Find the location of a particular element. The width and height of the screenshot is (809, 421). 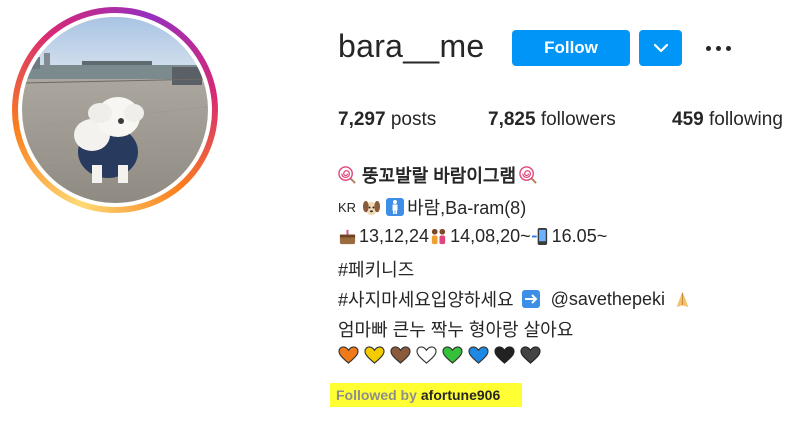

full-name-text: 뚱꼬발랄 바람이그램 is located at coordinates (439, 176).